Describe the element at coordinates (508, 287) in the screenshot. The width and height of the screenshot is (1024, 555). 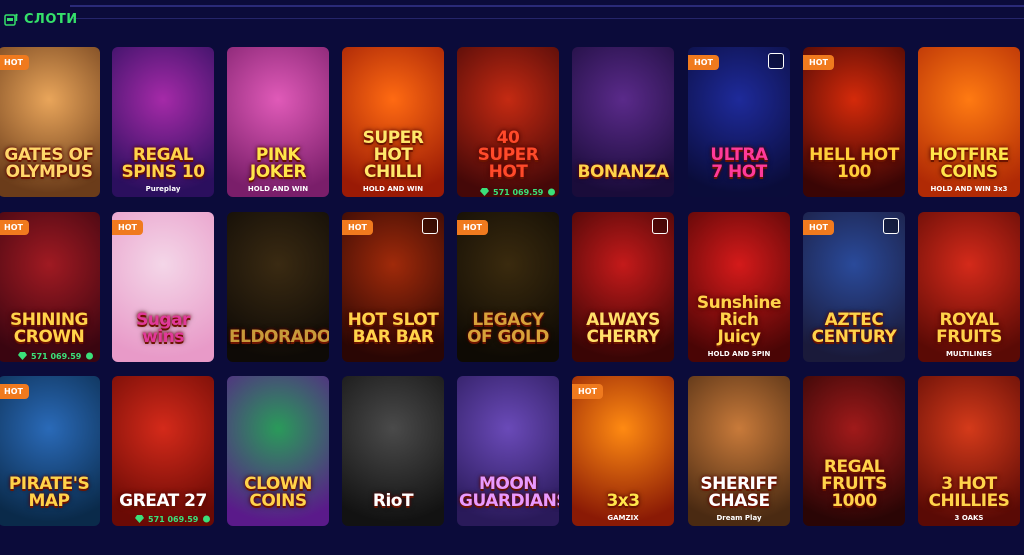
I see `game-tile: LEGACY OF GOLD HOT` at that location.